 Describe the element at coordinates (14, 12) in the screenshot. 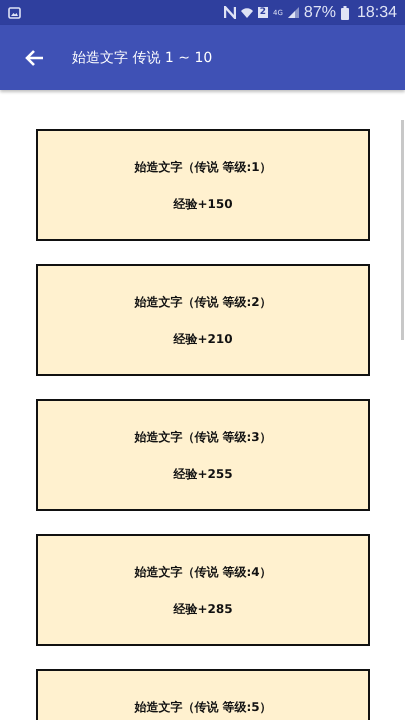

I see `image-icon` at that location.